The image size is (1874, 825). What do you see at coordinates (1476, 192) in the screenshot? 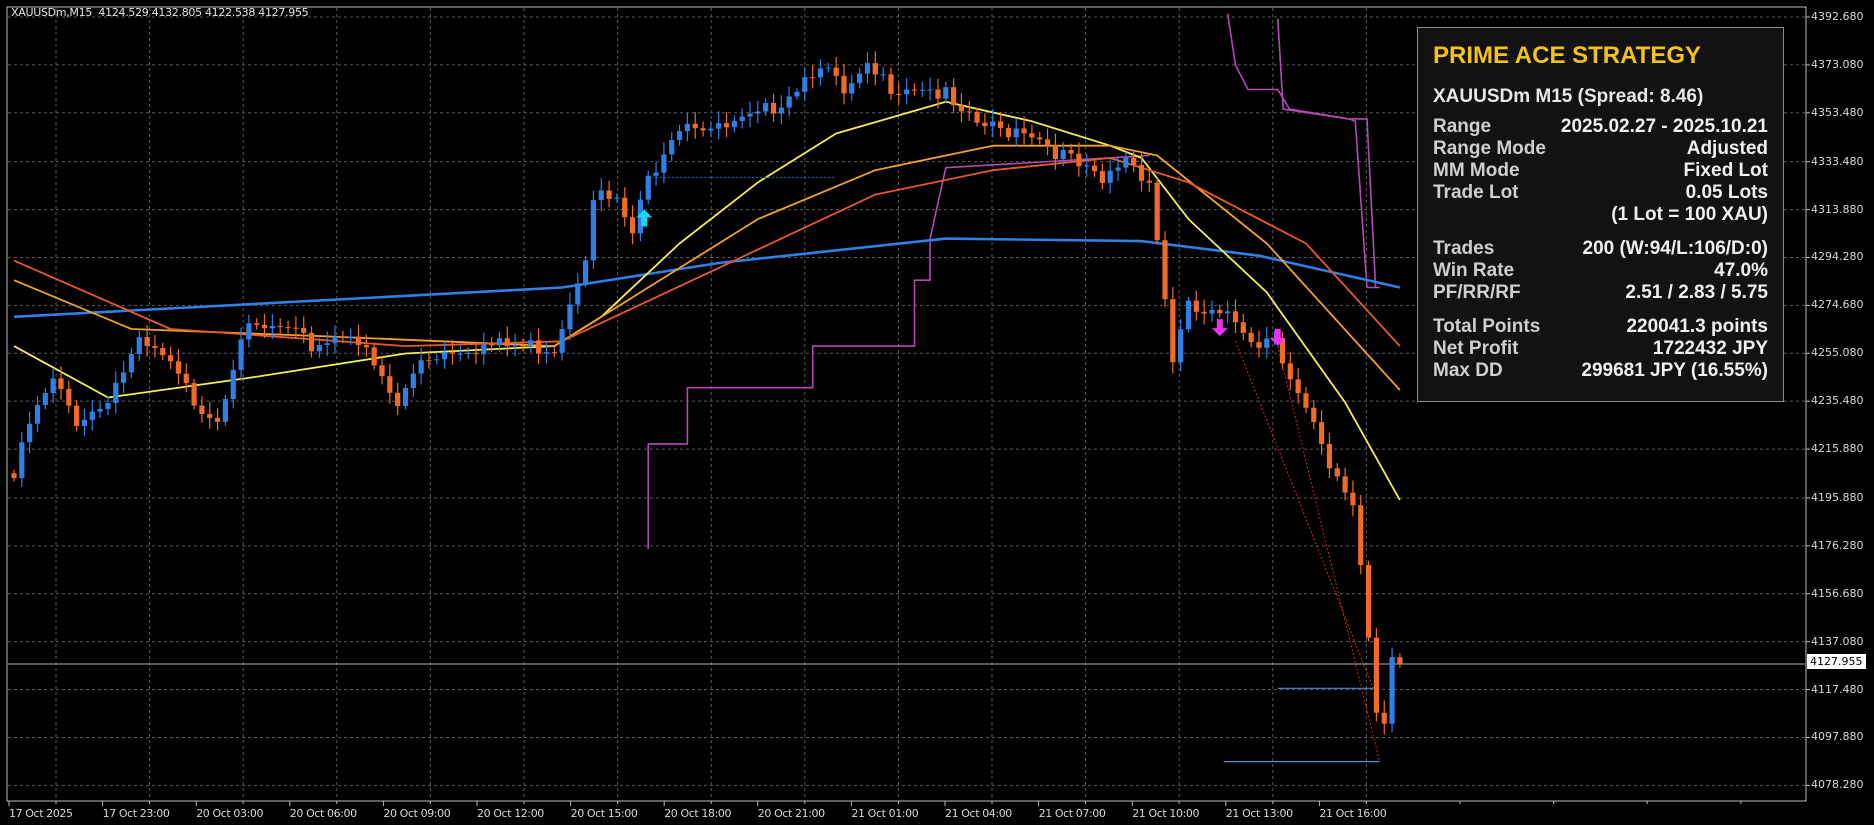
I see `panel-row-label: Trade Lot` at bounding box center [1476, 192].